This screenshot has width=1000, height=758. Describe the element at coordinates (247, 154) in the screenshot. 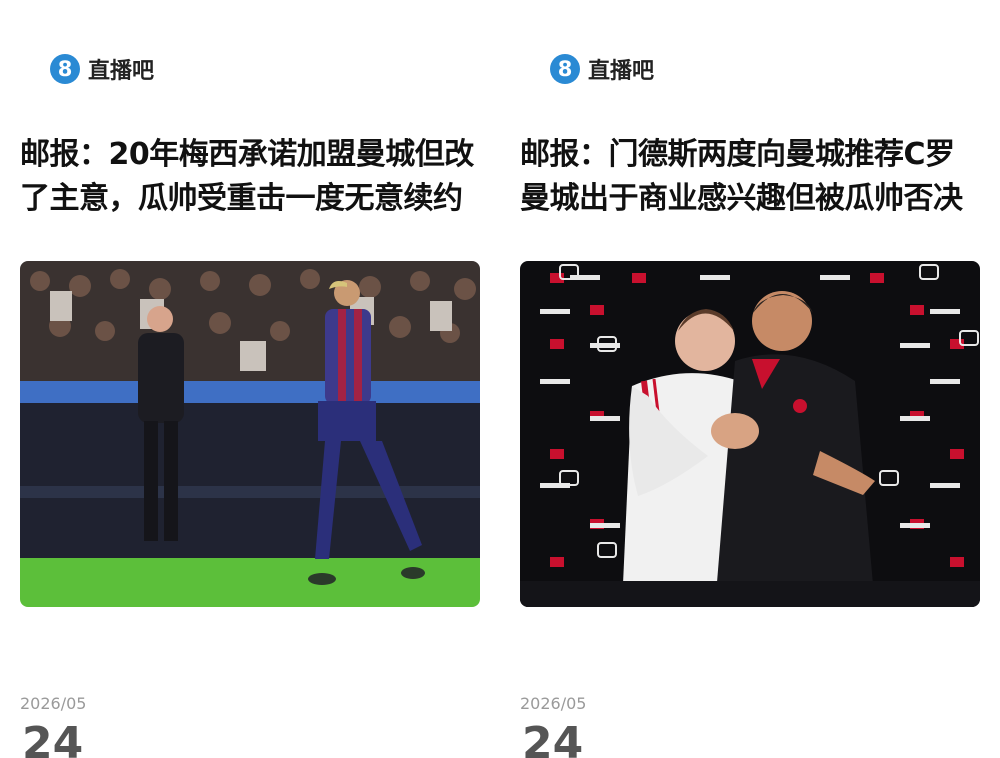

I see `headline-line: 邮报：20年梅西承诺加盟曼城但改` at that location.